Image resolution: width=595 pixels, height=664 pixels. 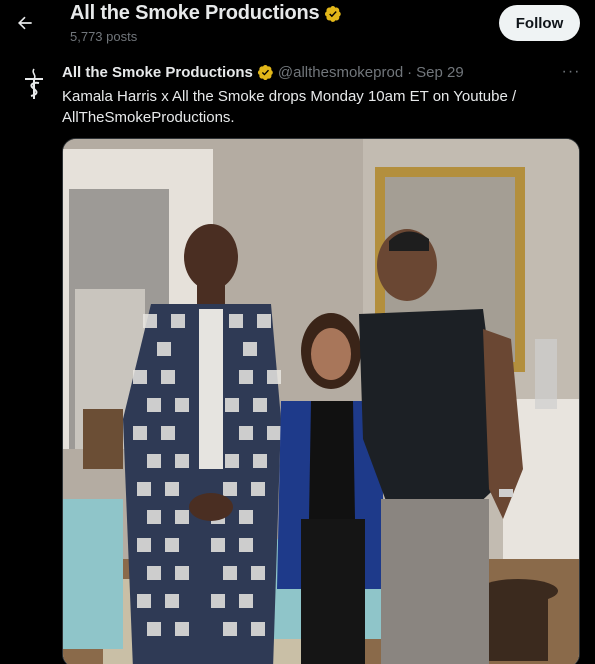 I want to click on more-options-button: ···, so click(x=571, y=72).